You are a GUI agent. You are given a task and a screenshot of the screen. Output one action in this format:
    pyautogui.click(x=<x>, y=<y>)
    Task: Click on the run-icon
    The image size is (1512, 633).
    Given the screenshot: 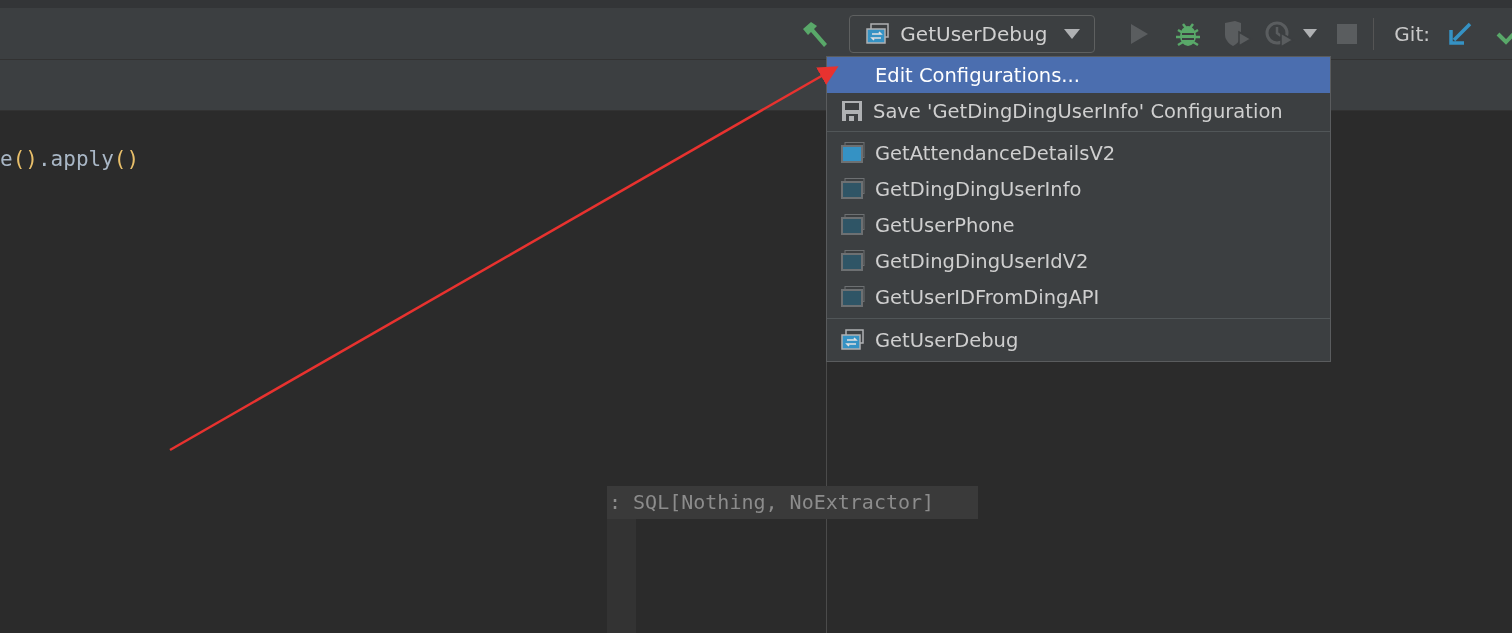 What is the action you would take?
    pyautogui.click(x=1139, y=33)
    